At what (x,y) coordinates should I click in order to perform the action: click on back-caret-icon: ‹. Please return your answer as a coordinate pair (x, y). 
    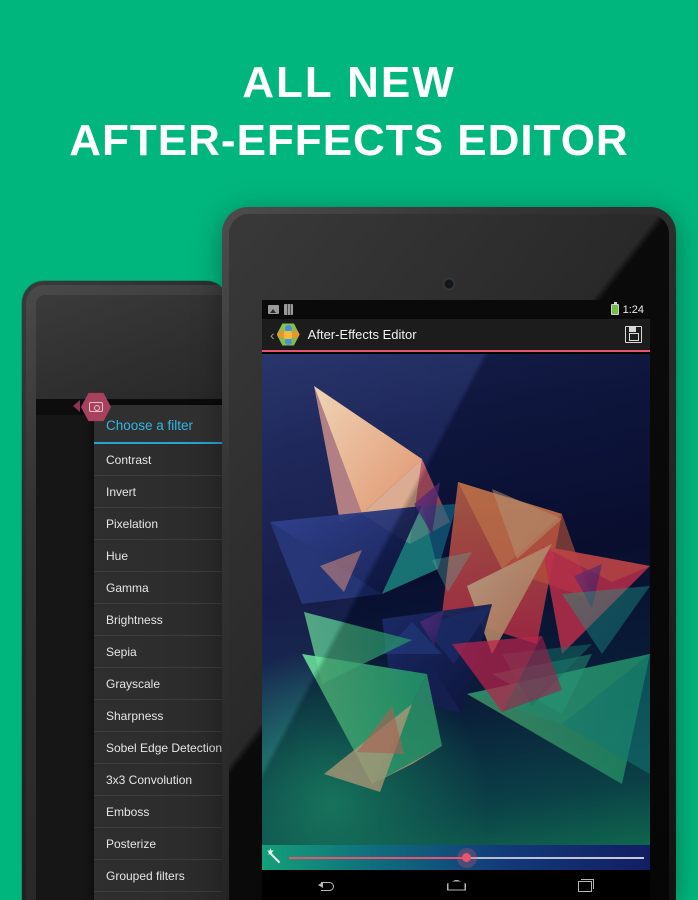
    Looking at the image, I should click on (272, 335).